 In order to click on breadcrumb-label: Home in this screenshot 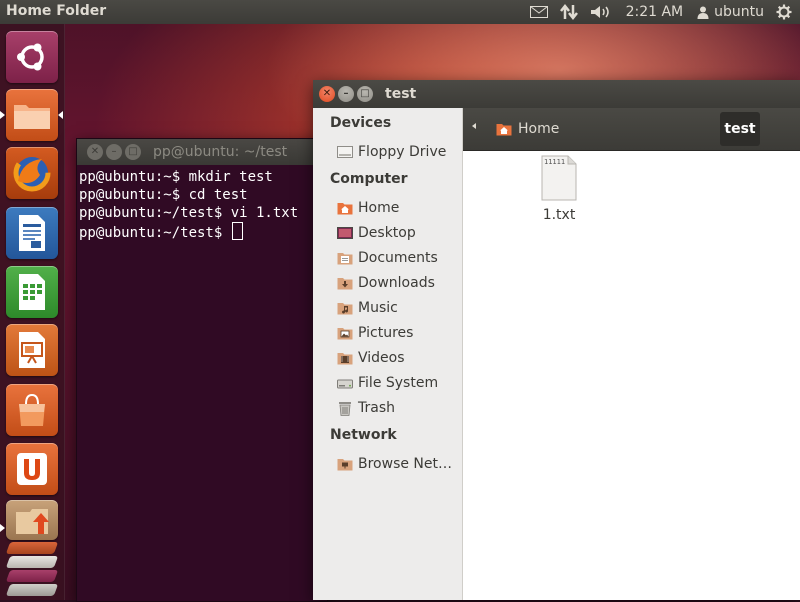, I will do `click(539, 129)`.